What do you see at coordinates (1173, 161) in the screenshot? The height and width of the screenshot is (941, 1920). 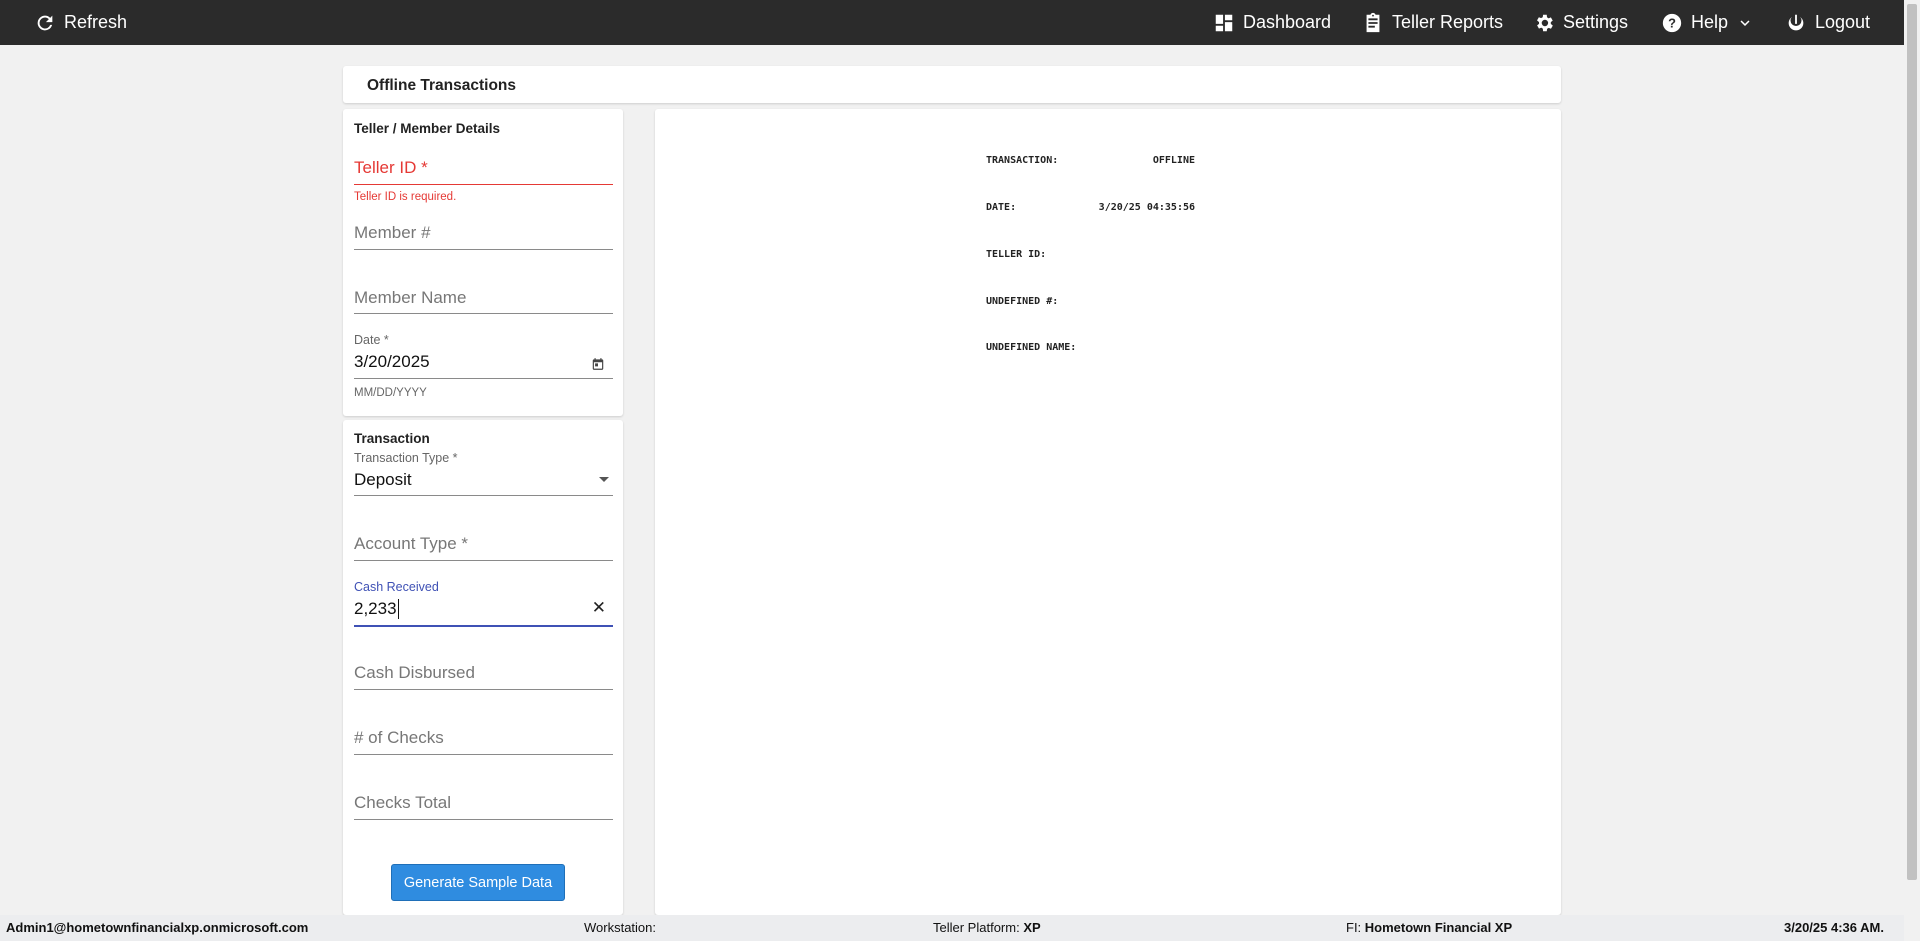 I see `receipt-value: OFFLINE` at bounding box center [1173, 161].